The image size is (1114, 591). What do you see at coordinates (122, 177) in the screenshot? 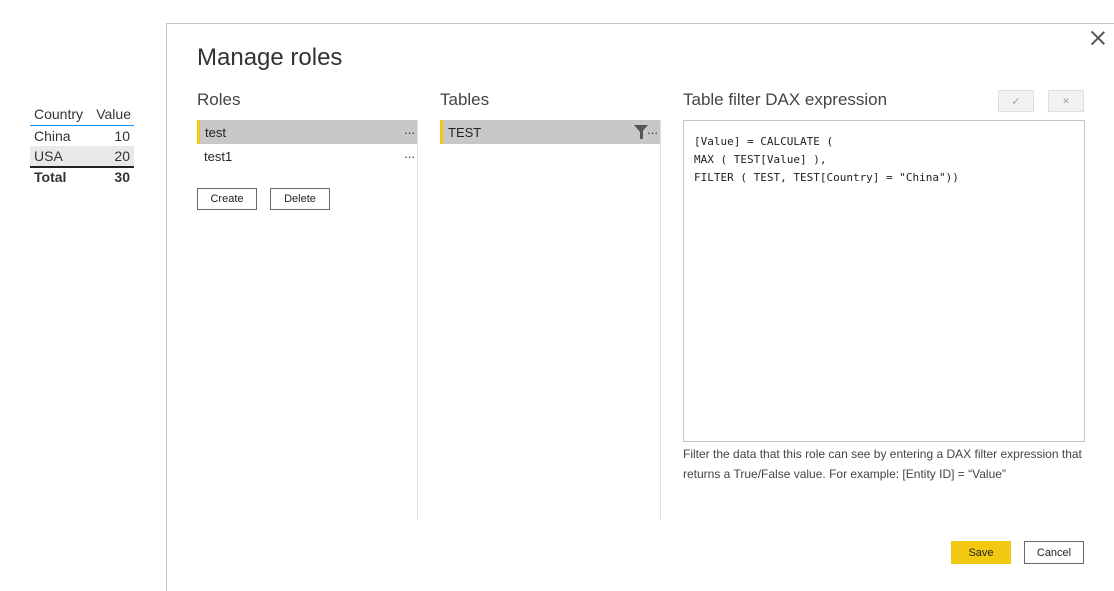
I see `total-value: 30` at bounding box center [122, 177].